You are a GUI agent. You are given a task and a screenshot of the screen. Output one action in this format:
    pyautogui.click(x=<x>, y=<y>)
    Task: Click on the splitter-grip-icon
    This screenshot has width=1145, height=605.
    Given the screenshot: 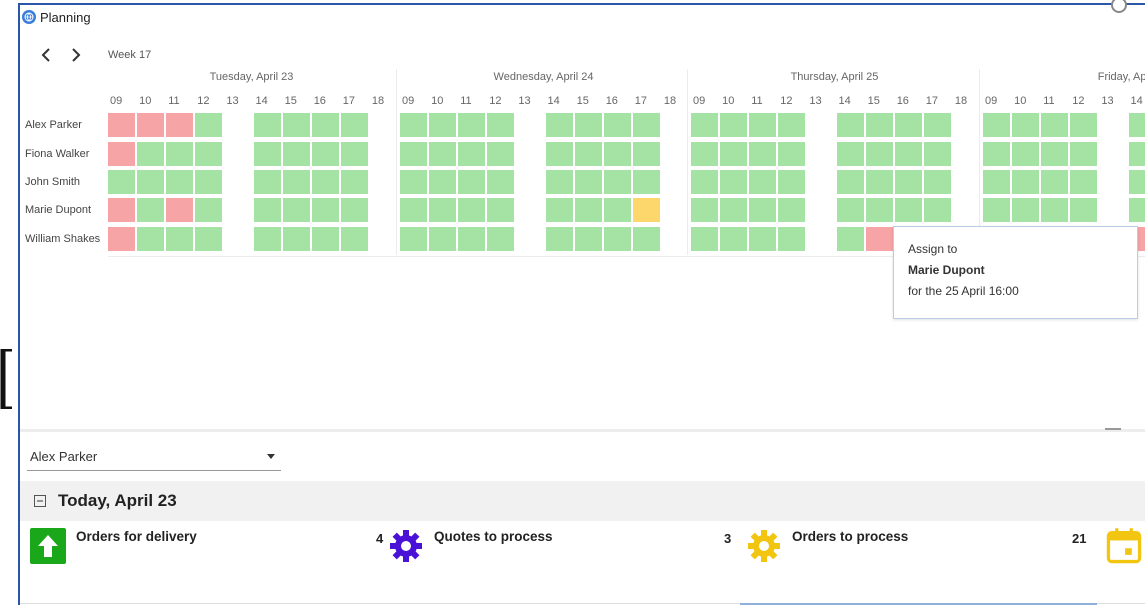 What is the action you would take?
    pyautogui.click(x=1113, y=429)
    